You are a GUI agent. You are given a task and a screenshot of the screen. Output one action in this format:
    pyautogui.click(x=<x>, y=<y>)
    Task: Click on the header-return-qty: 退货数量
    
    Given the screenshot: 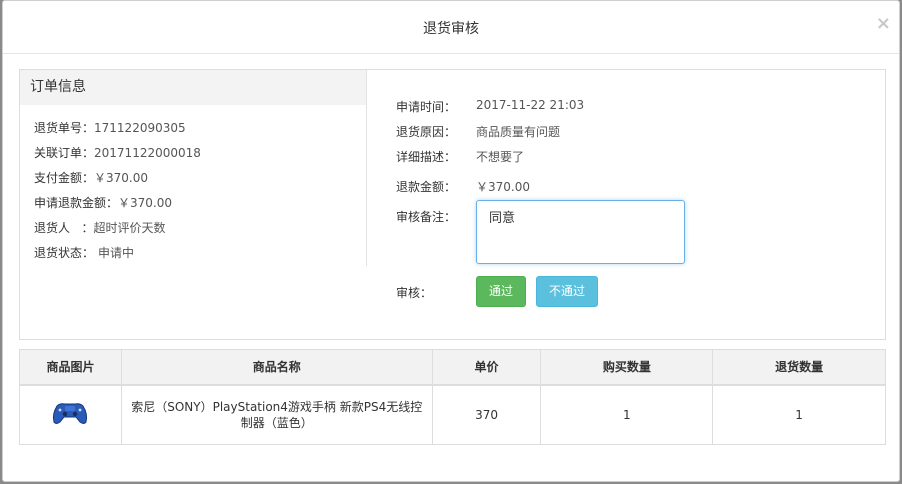 What is the action you would take?
    pyautogui.click(x=799, y=367)
    